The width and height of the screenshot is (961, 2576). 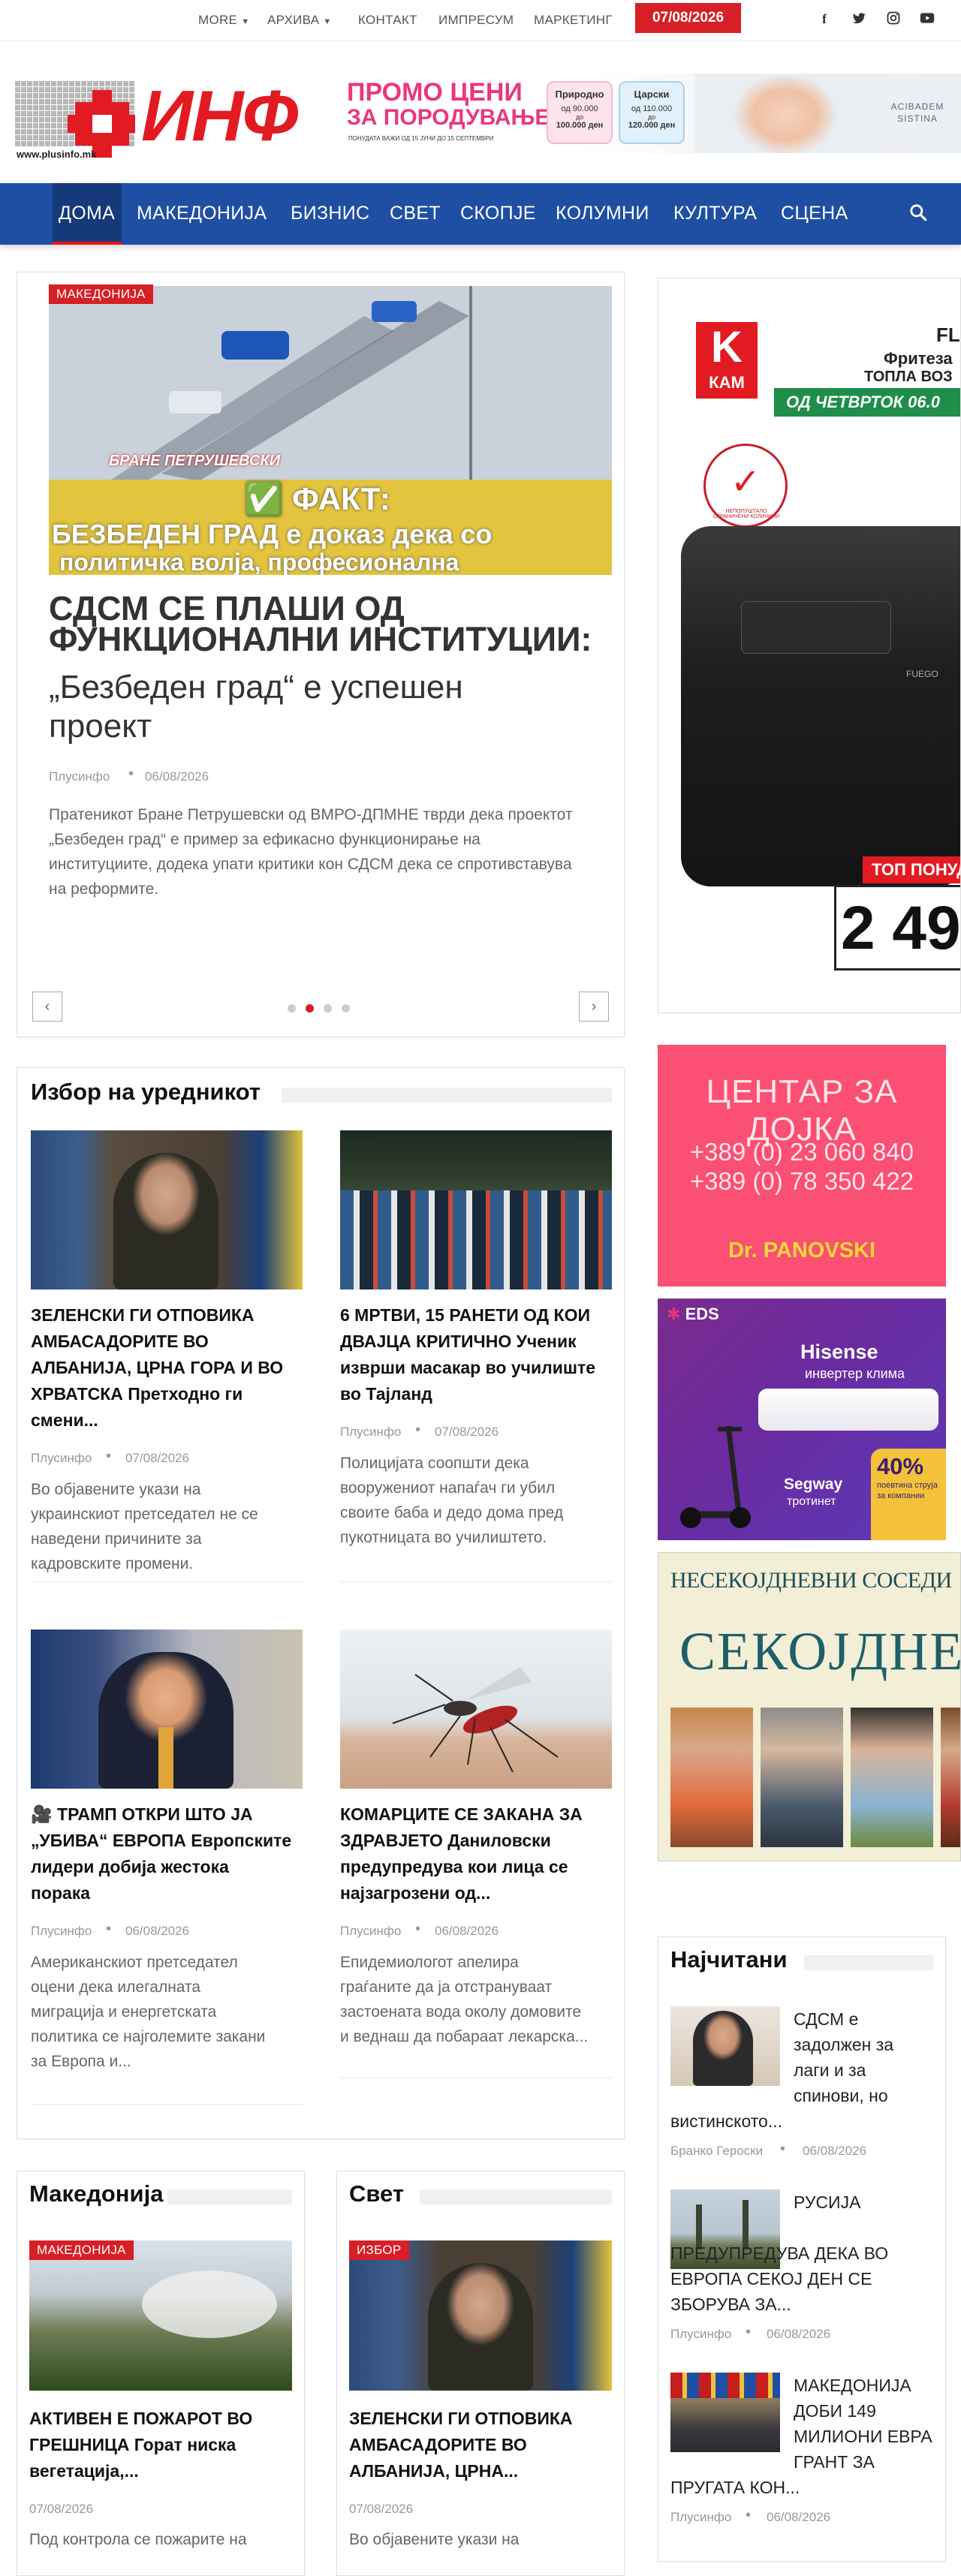 I want to click on title-line: КОМАРЦИТЕ СЕ ЗАКАНА ЗА, so click(x=461, y=1814).